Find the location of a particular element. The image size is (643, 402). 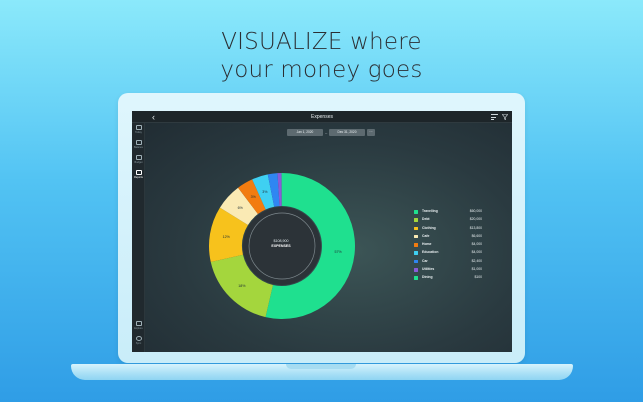

sidebar-item-sync: Sync is located at coordinates (138, 340).